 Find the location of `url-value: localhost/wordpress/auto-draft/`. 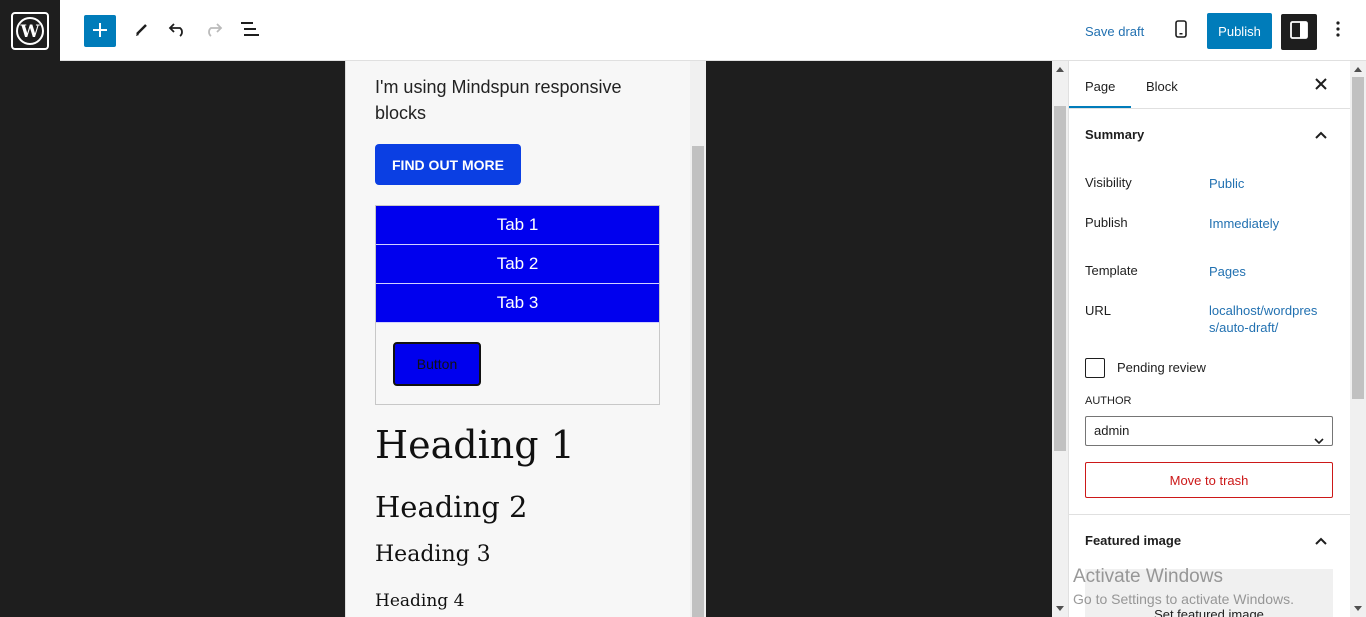

url-value: localhost/wordpress/auto-draft/ is located at coordinates (1267, 319).